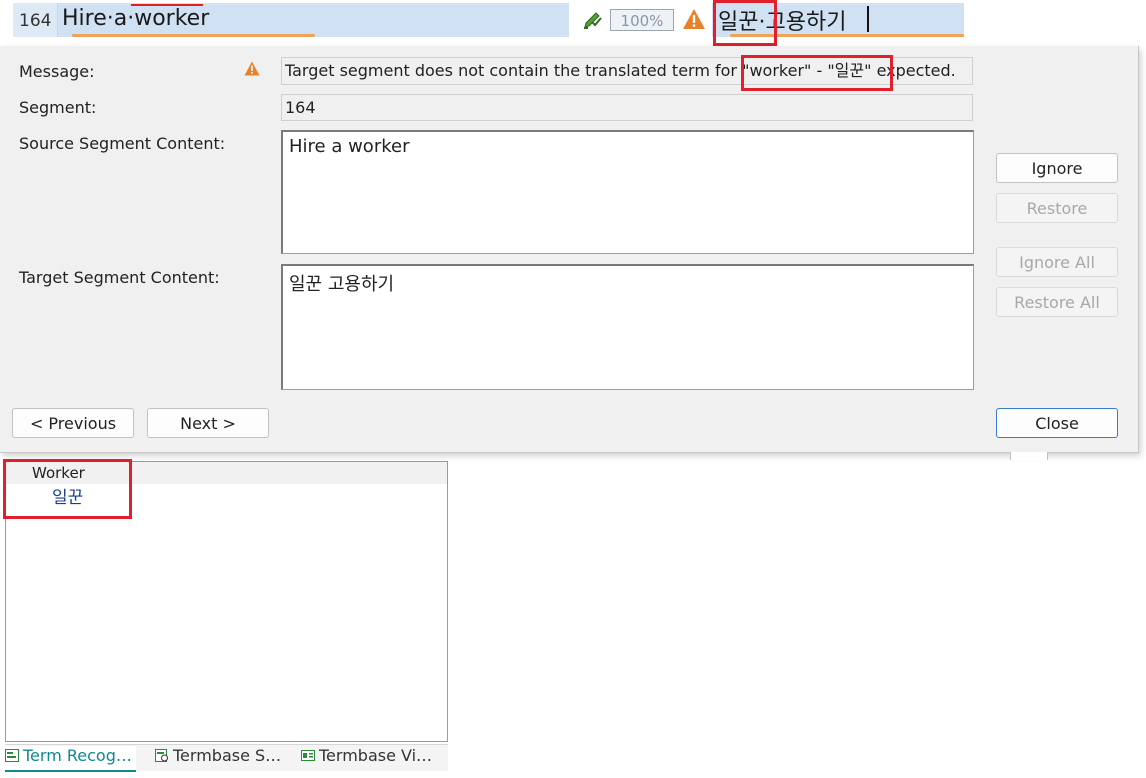 The width and height of the screenshot is (1146, 778). I want to click on segment-number: 164, so click(35, 21).